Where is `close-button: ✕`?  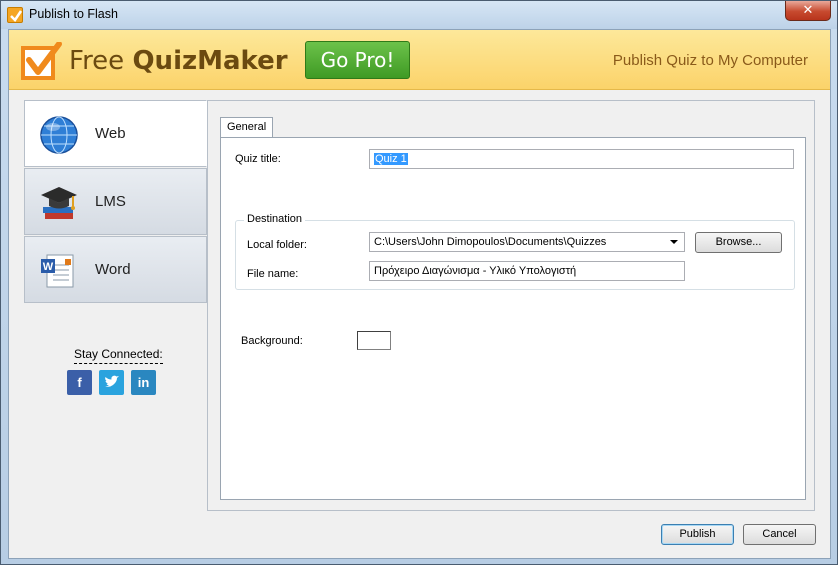 close-button: ✕ is located at coordinates (808, 11).